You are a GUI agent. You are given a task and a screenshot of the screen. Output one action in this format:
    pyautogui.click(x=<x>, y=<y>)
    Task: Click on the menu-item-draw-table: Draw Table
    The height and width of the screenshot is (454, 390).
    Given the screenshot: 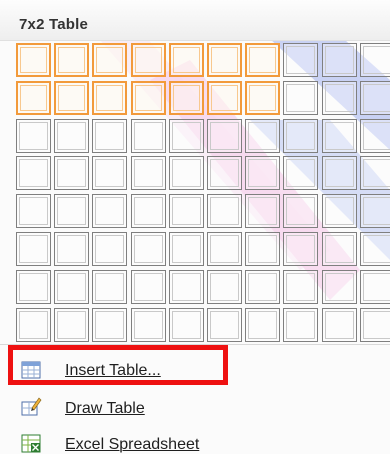 What is the action you would take?
    pyautogui.click(x=195, y=409)
    